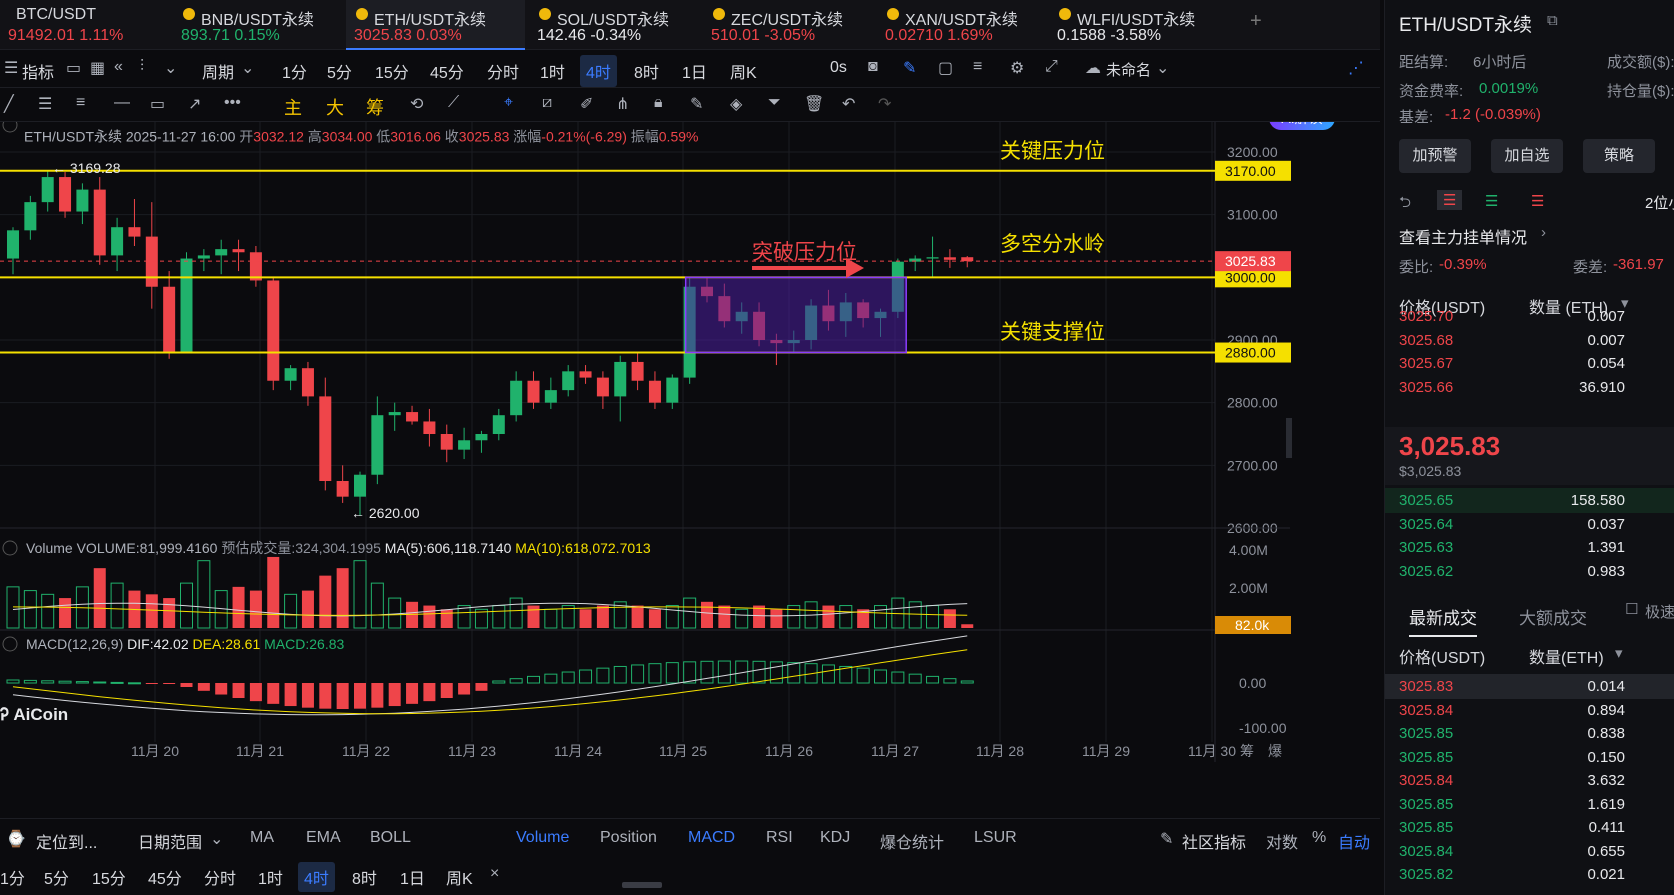  What do you see at coordinates (795, 315) in the screenshot?
I see `consolidation-box` at bounding box center [795, 315].